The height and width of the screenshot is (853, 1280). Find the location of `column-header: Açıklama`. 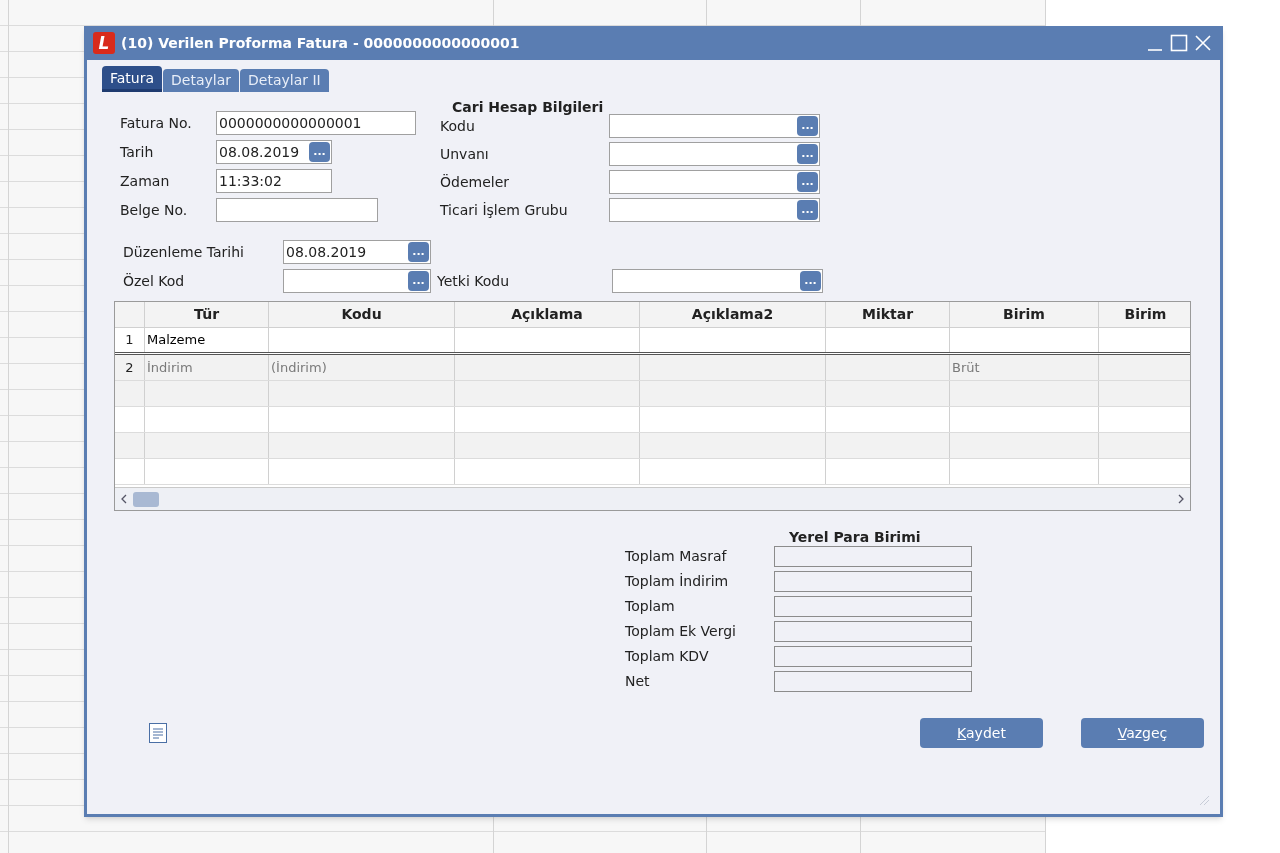

column-header: Açıklama is located at coordinates (547, 314).